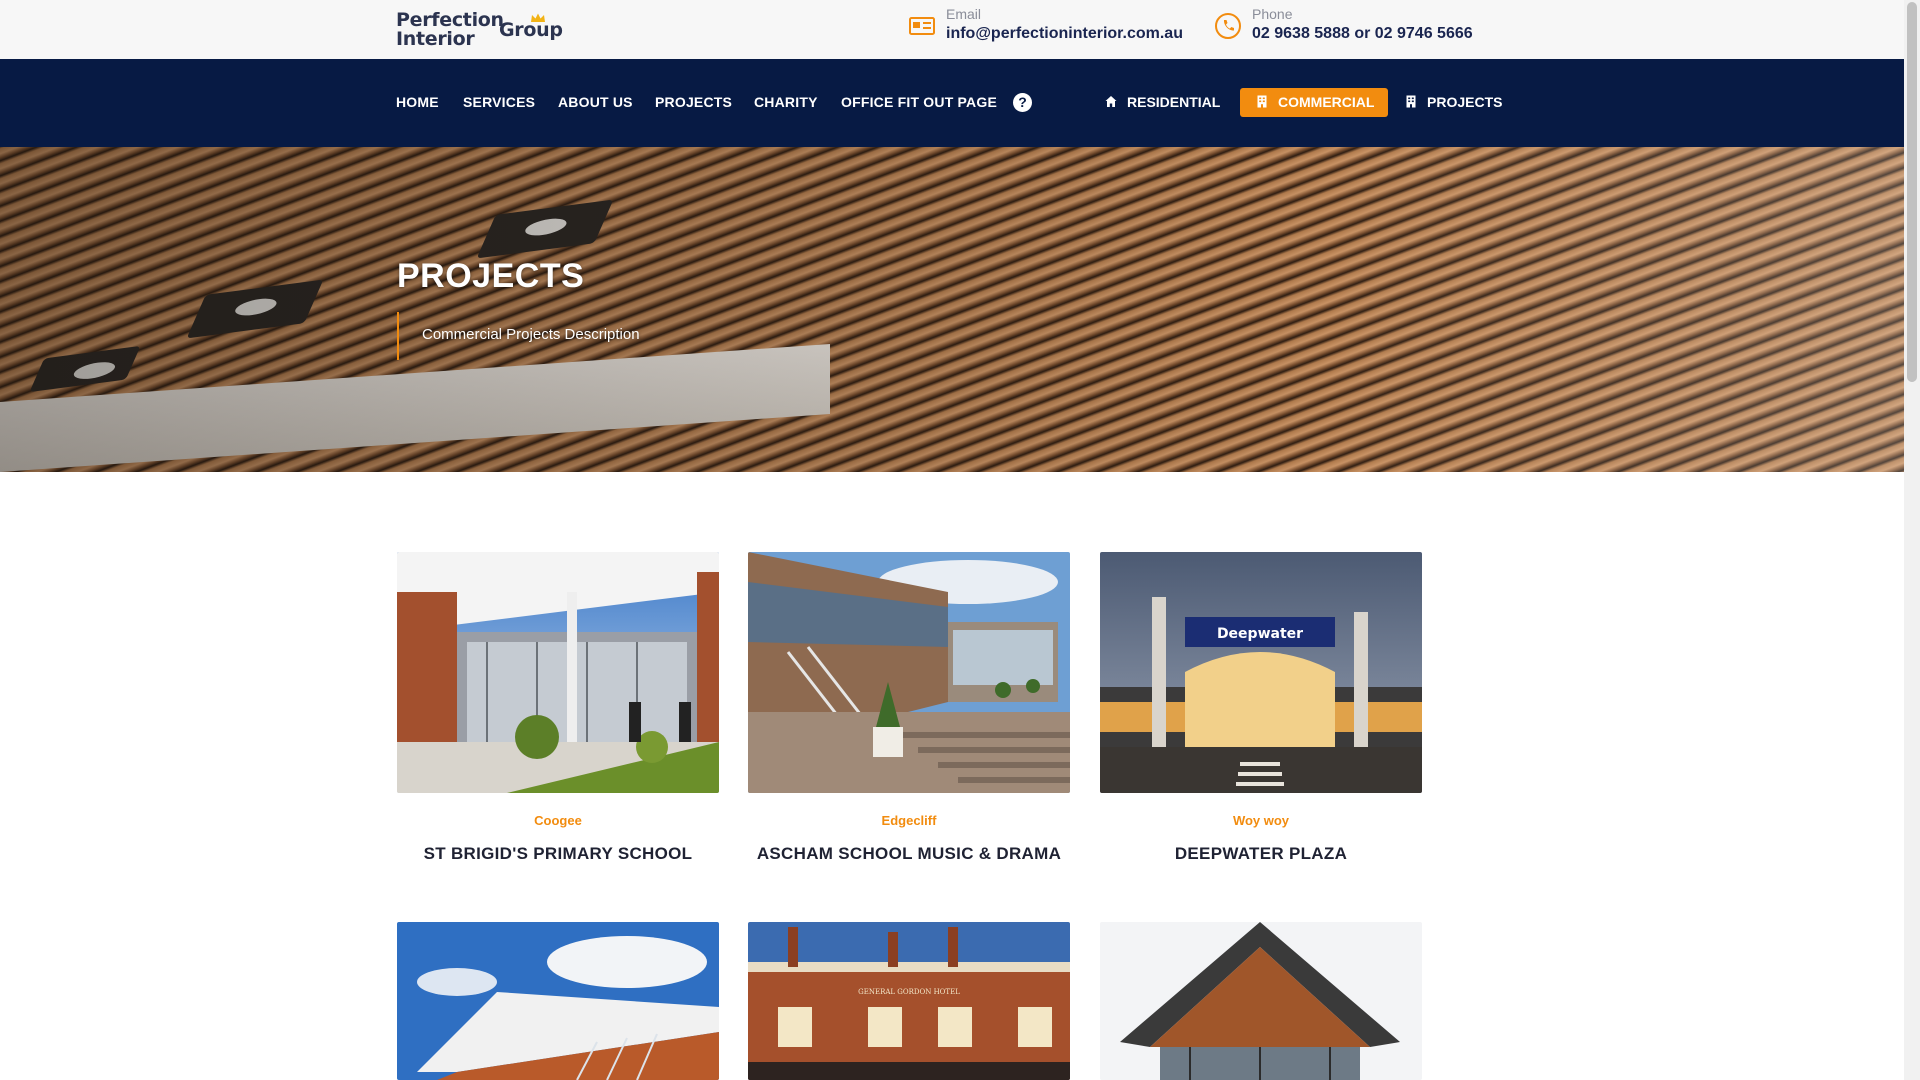 The width and height of the screenshot is (1920, 1080). What do you see at coordinates (1022, 102) in the screenshot?
I see `help-icon: ?` at bounding box center [1022, 102].